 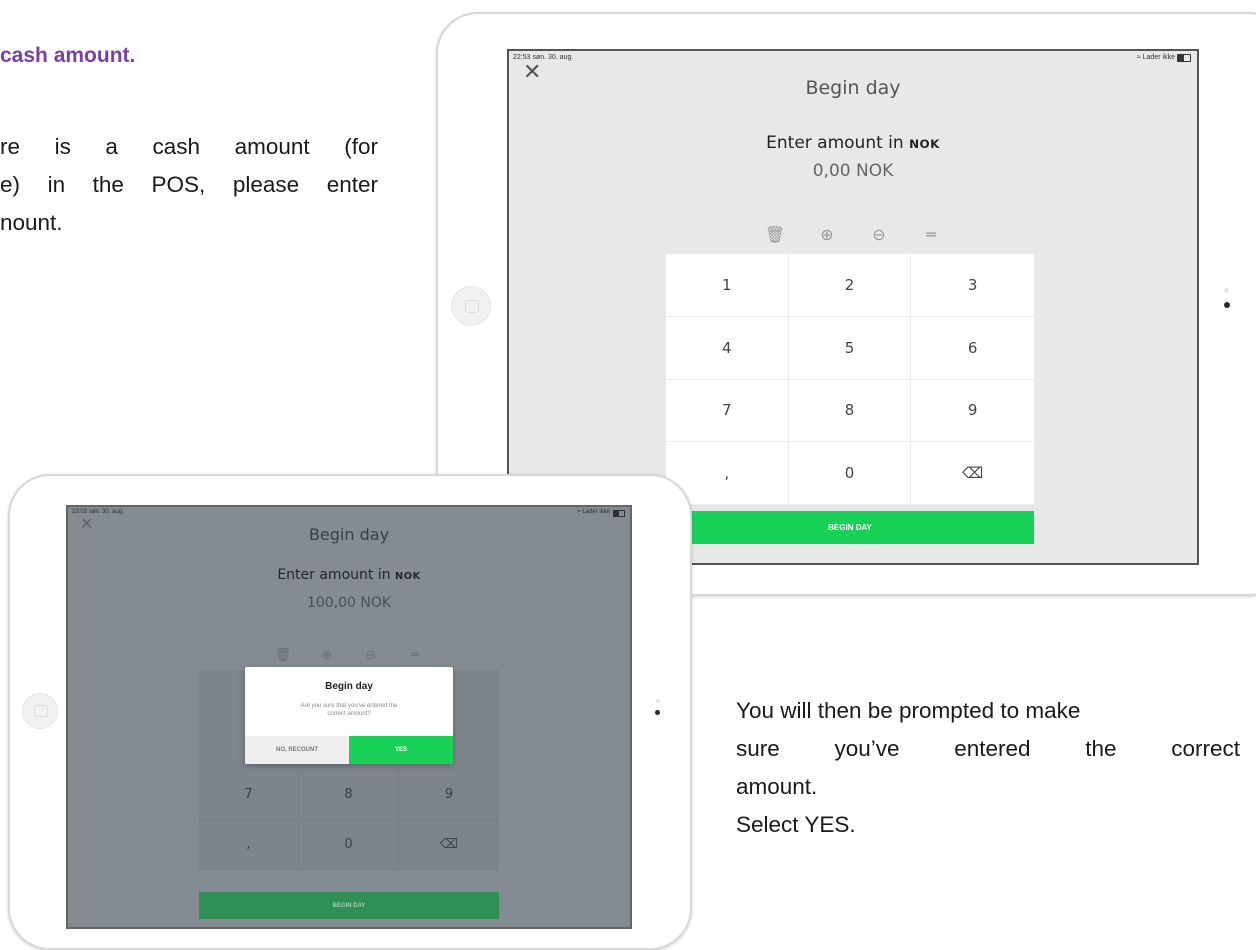 What do you see at coordinates (853, 171) in the screenshot?
I see `amount-display: 0,00 NOK` at bounding box center [853, 171].